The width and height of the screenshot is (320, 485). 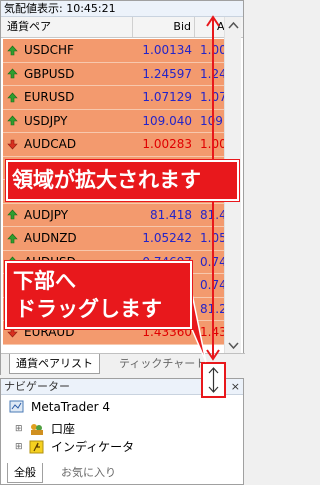 I want to click on metatrader-icon, so click(x=16, y=406).